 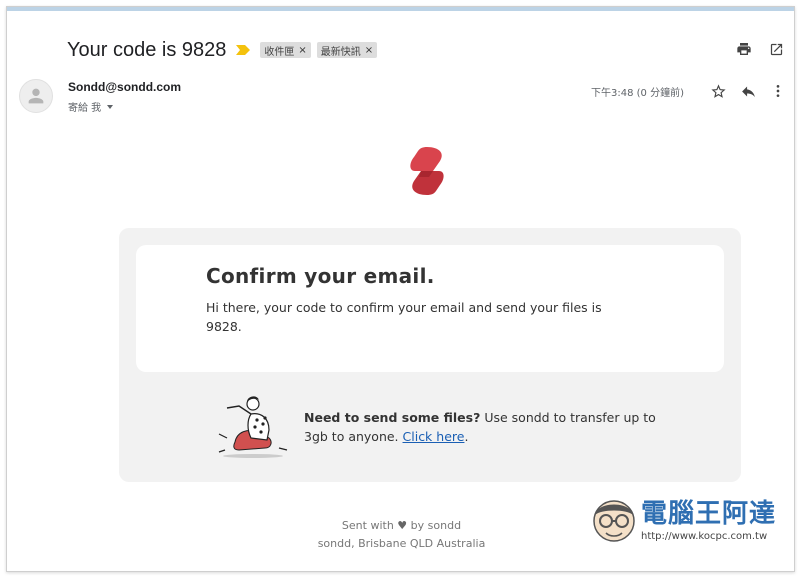 I want to click on by-sondd-text: by sondd, so click(x=436, y=525).